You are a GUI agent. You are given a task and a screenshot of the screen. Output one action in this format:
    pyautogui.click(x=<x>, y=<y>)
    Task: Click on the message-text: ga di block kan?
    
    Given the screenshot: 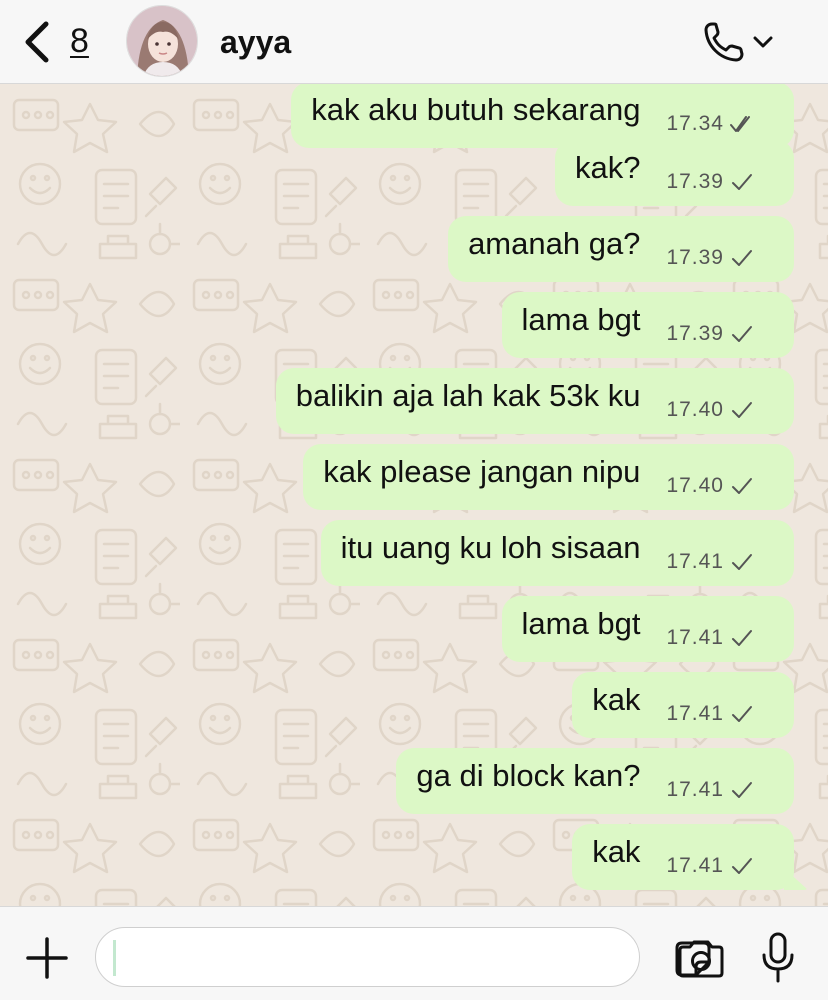 What is the action you would take?
    pyautogui.click(x=528, y=775)
    